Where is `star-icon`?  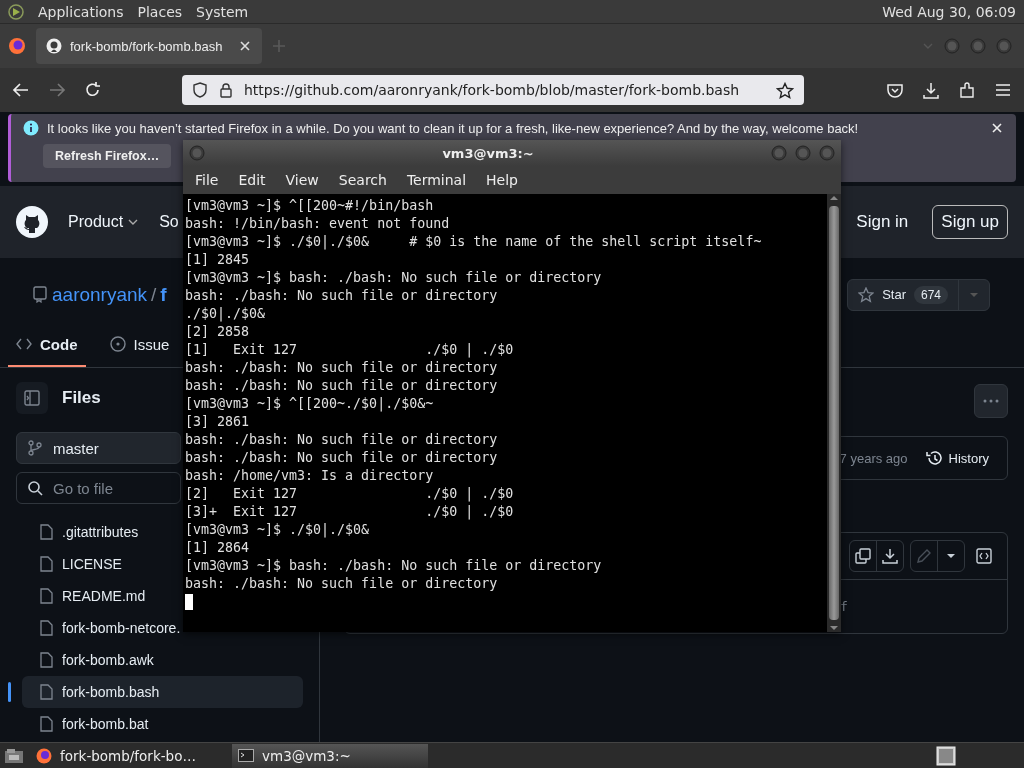 star-icon is located at coordinates (866, 294).